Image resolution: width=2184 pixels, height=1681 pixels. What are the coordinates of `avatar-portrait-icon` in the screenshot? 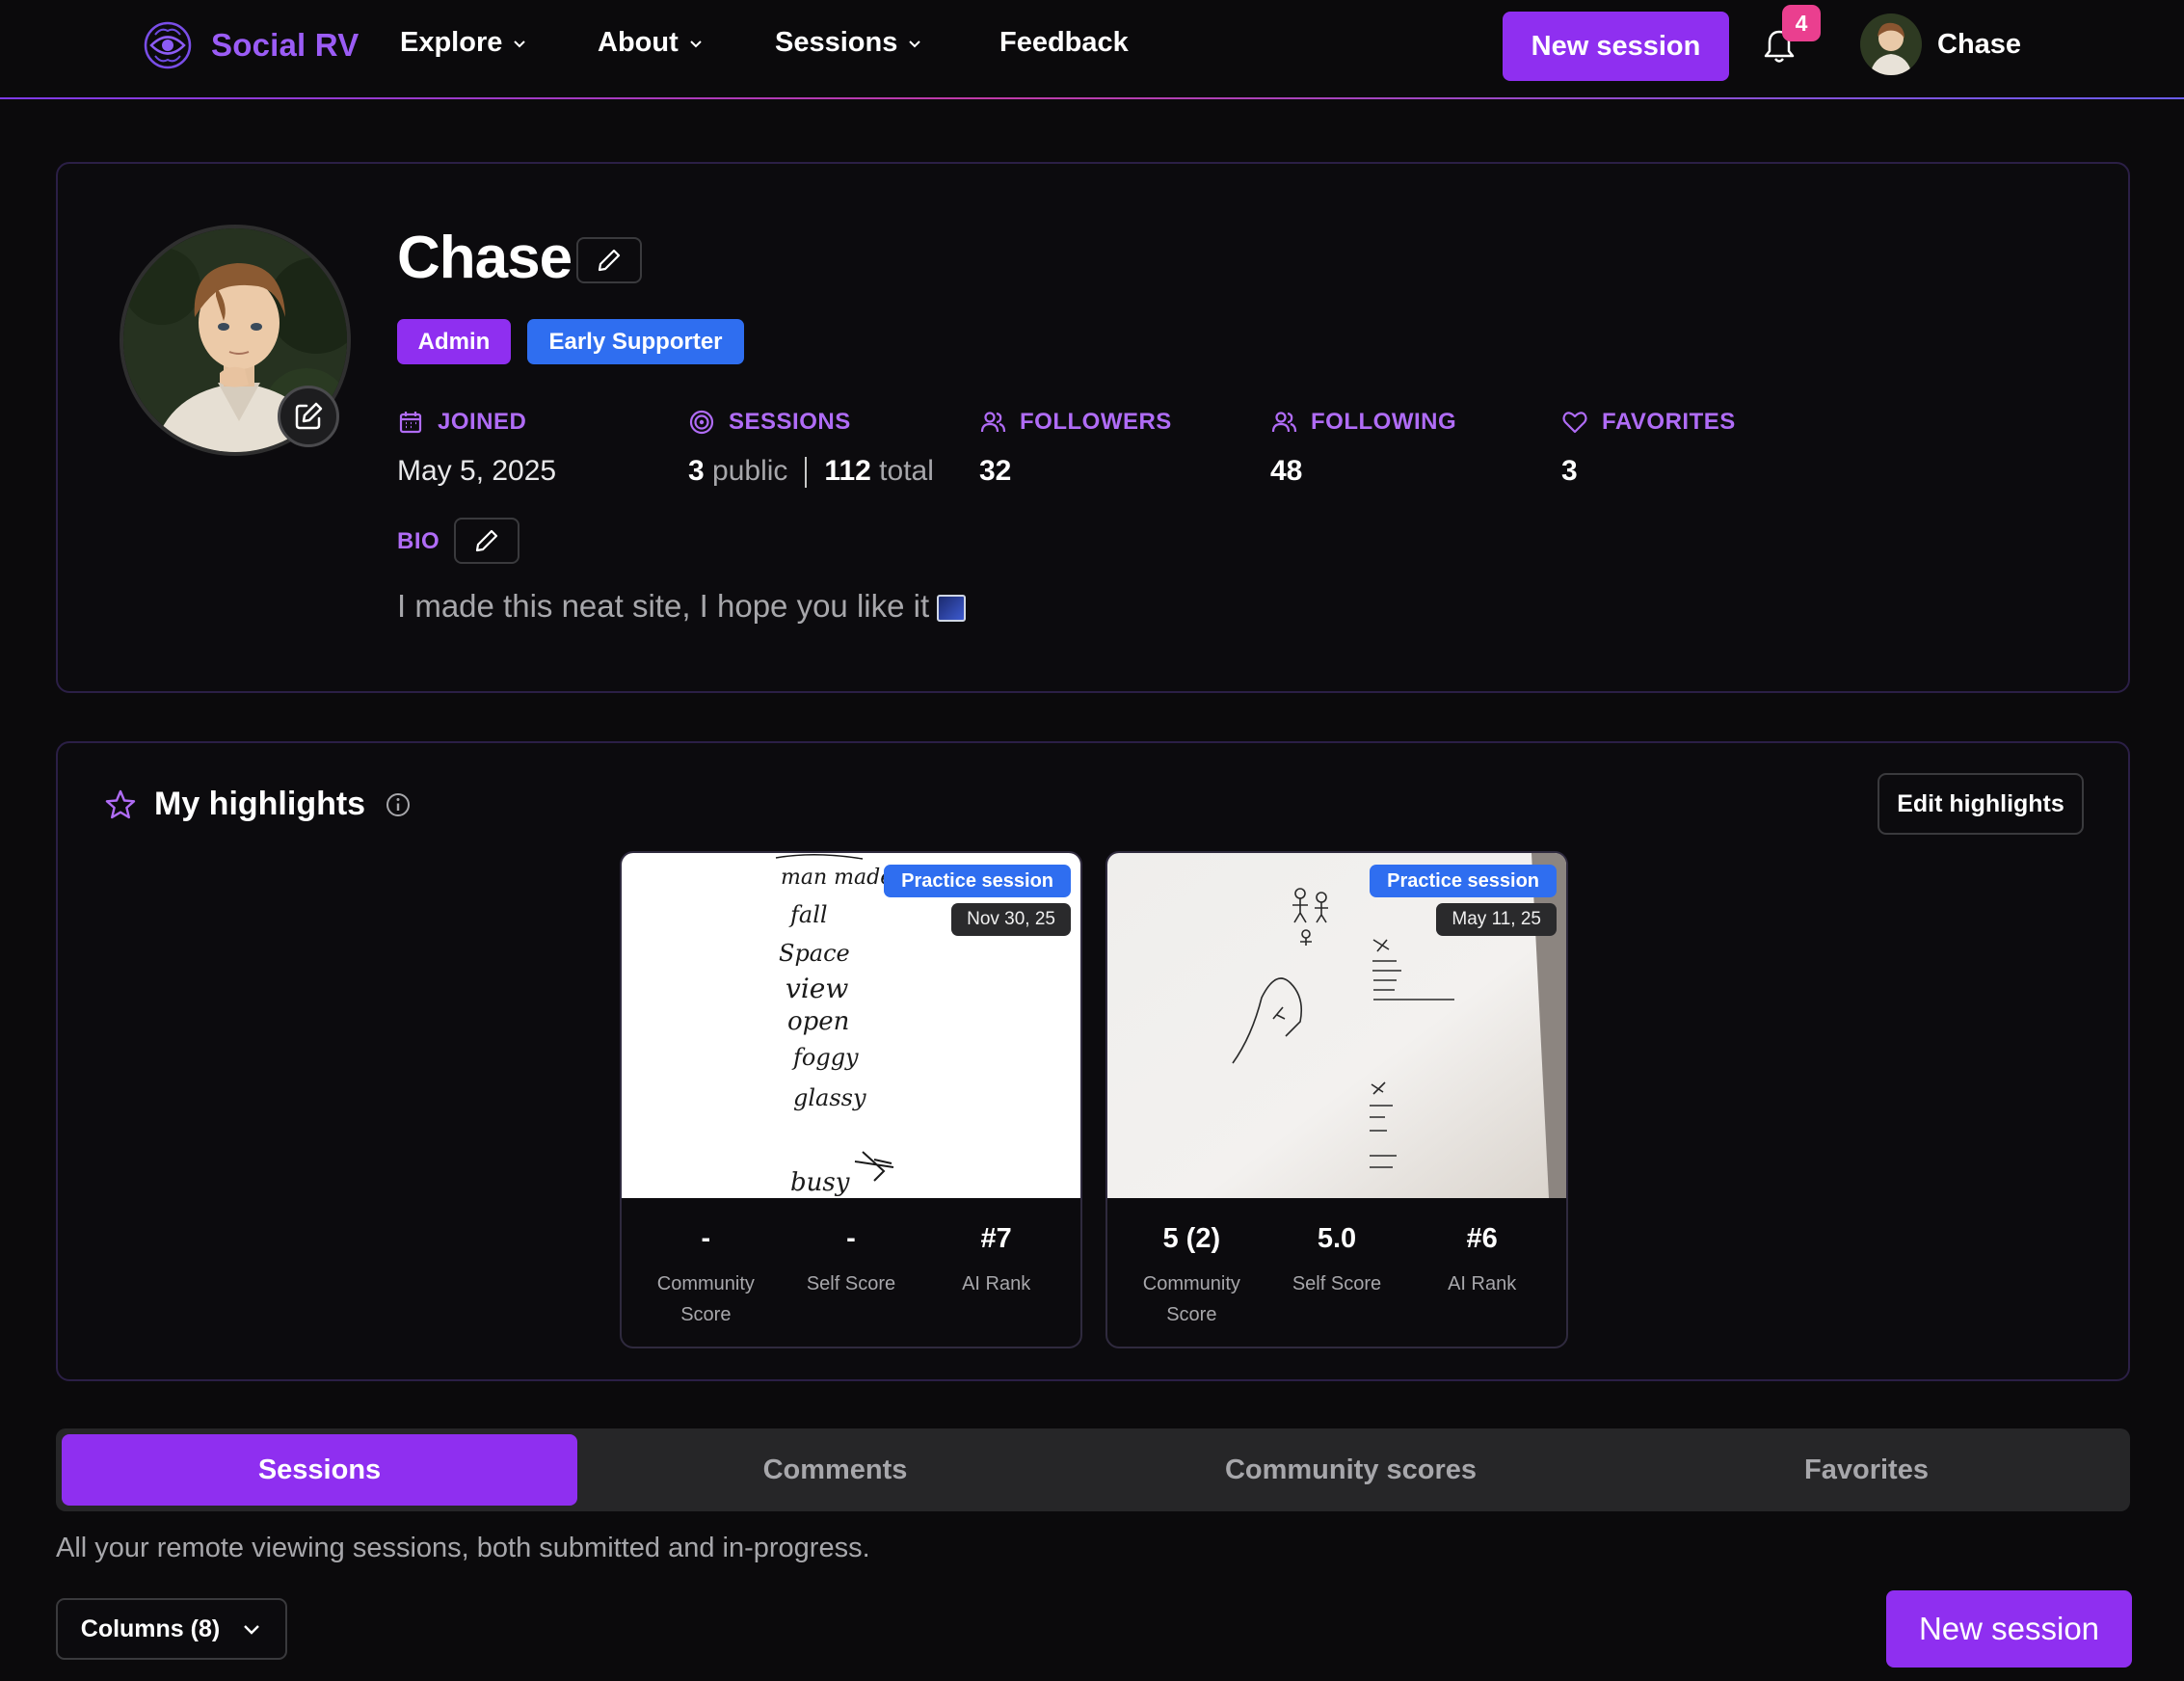 It's located at (1891, 44).